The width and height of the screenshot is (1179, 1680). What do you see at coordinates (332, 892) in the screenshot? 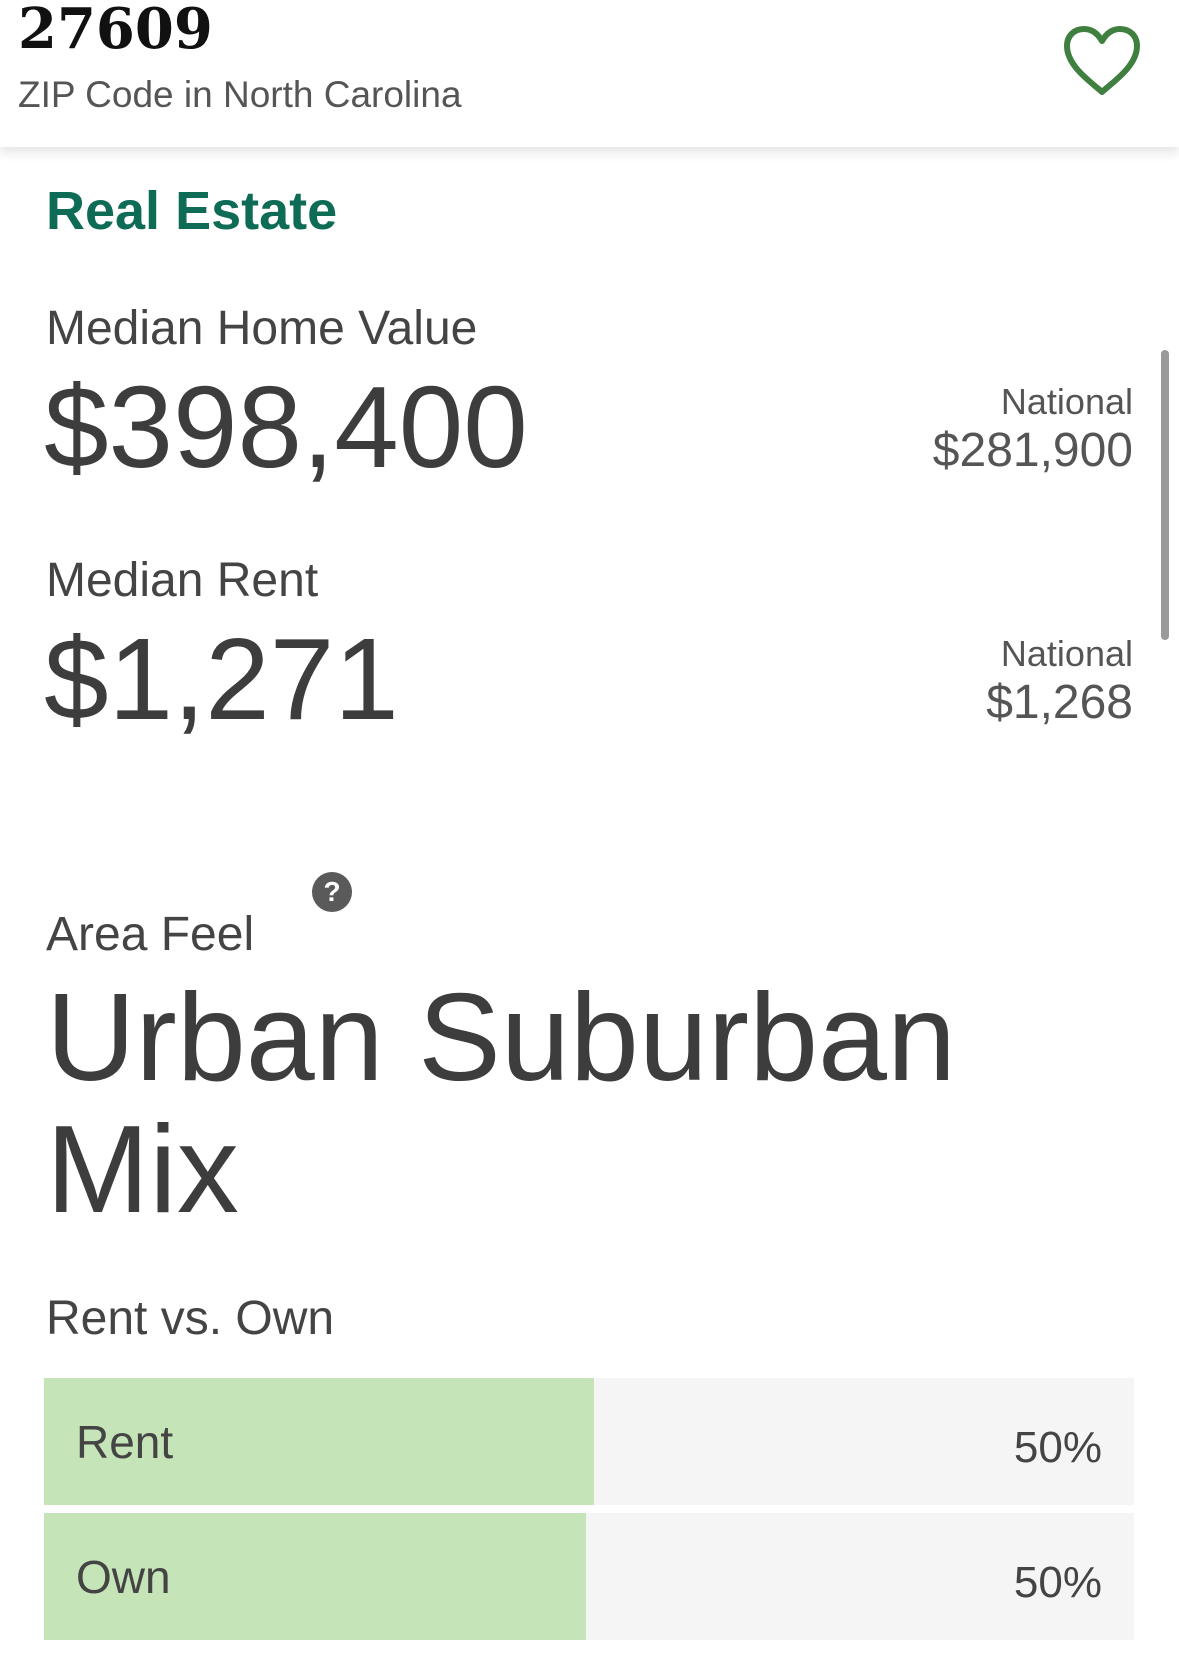
I see `question-circle-icon: ?` at bounding box center [332, 892].